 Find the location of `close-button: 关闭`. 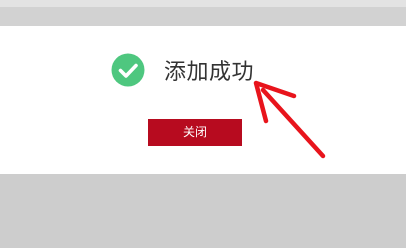

close-button: 关闭 is located at coordinates (195, 132).